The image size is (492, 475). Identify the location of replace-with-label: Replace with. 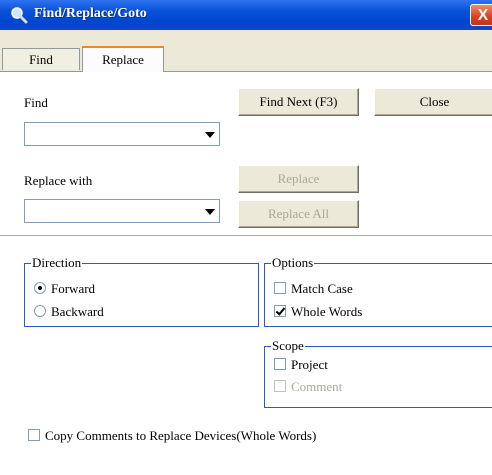
(58, 180).